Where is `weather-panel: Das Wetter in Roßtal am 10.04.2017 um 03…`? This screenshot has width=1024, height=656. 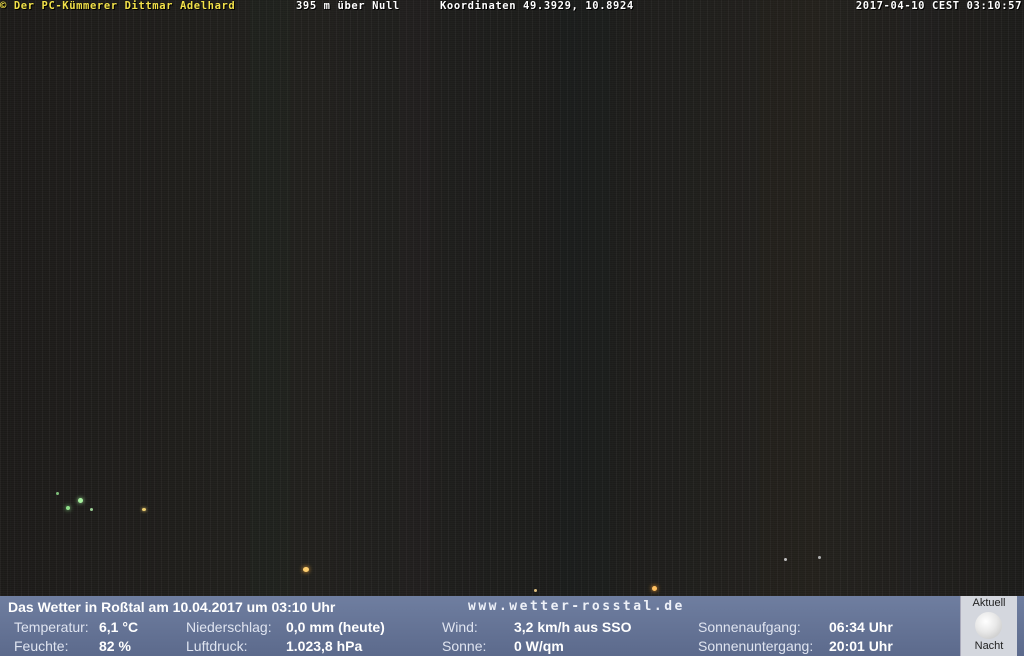
weather-panel: Das Wetter in Roßtal am 10.04.2017 um 03… is located at coordinates (512, 626).